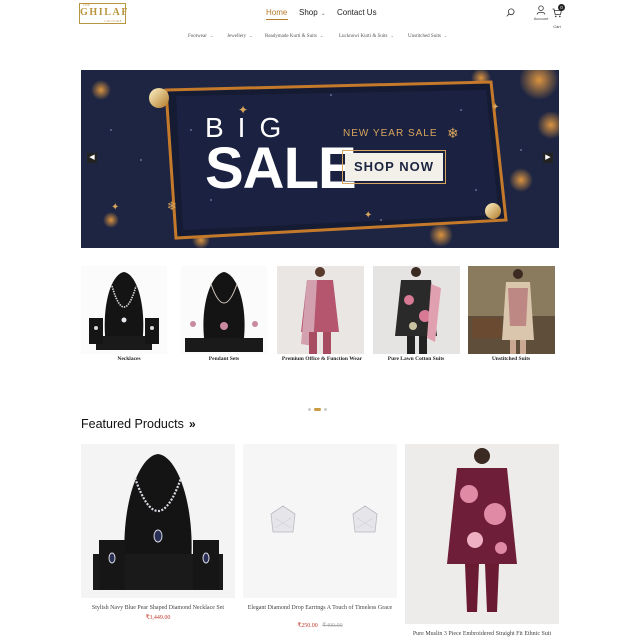 The height and width of the screenshot is (644, 640). I want to click on carousel-dots, so click(317, 409).